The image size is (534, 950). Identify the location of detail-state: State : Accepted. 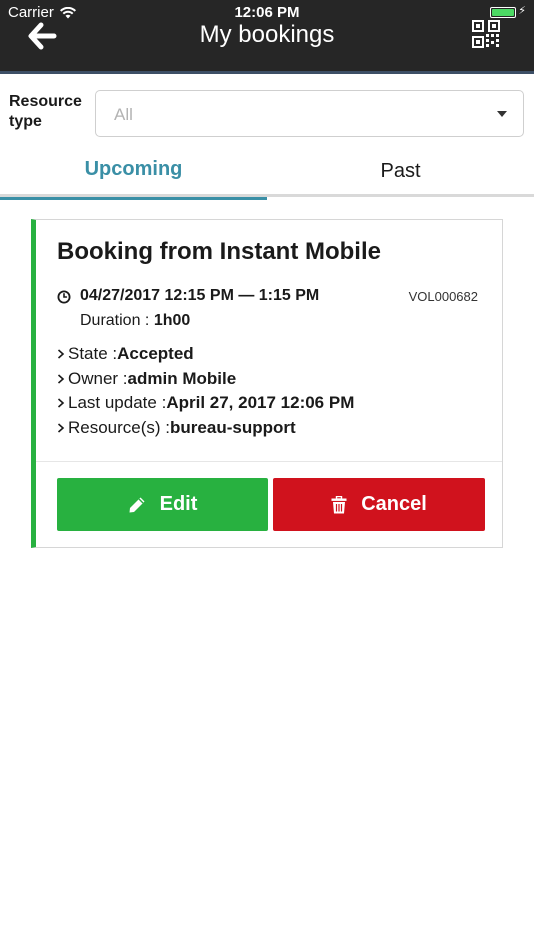
(125, 354).